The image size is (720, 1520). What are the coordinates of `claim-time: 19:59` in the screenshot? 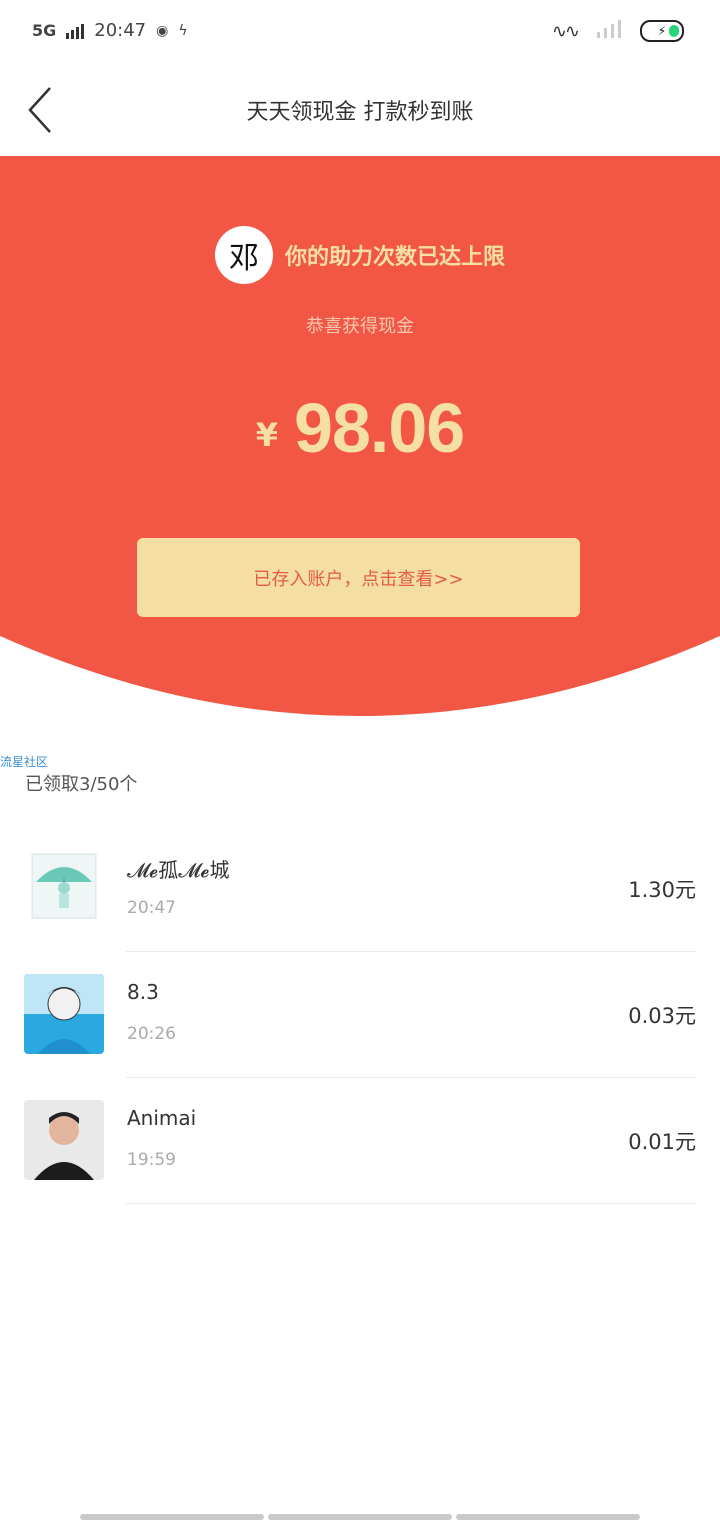 It's located at (151, 1160).